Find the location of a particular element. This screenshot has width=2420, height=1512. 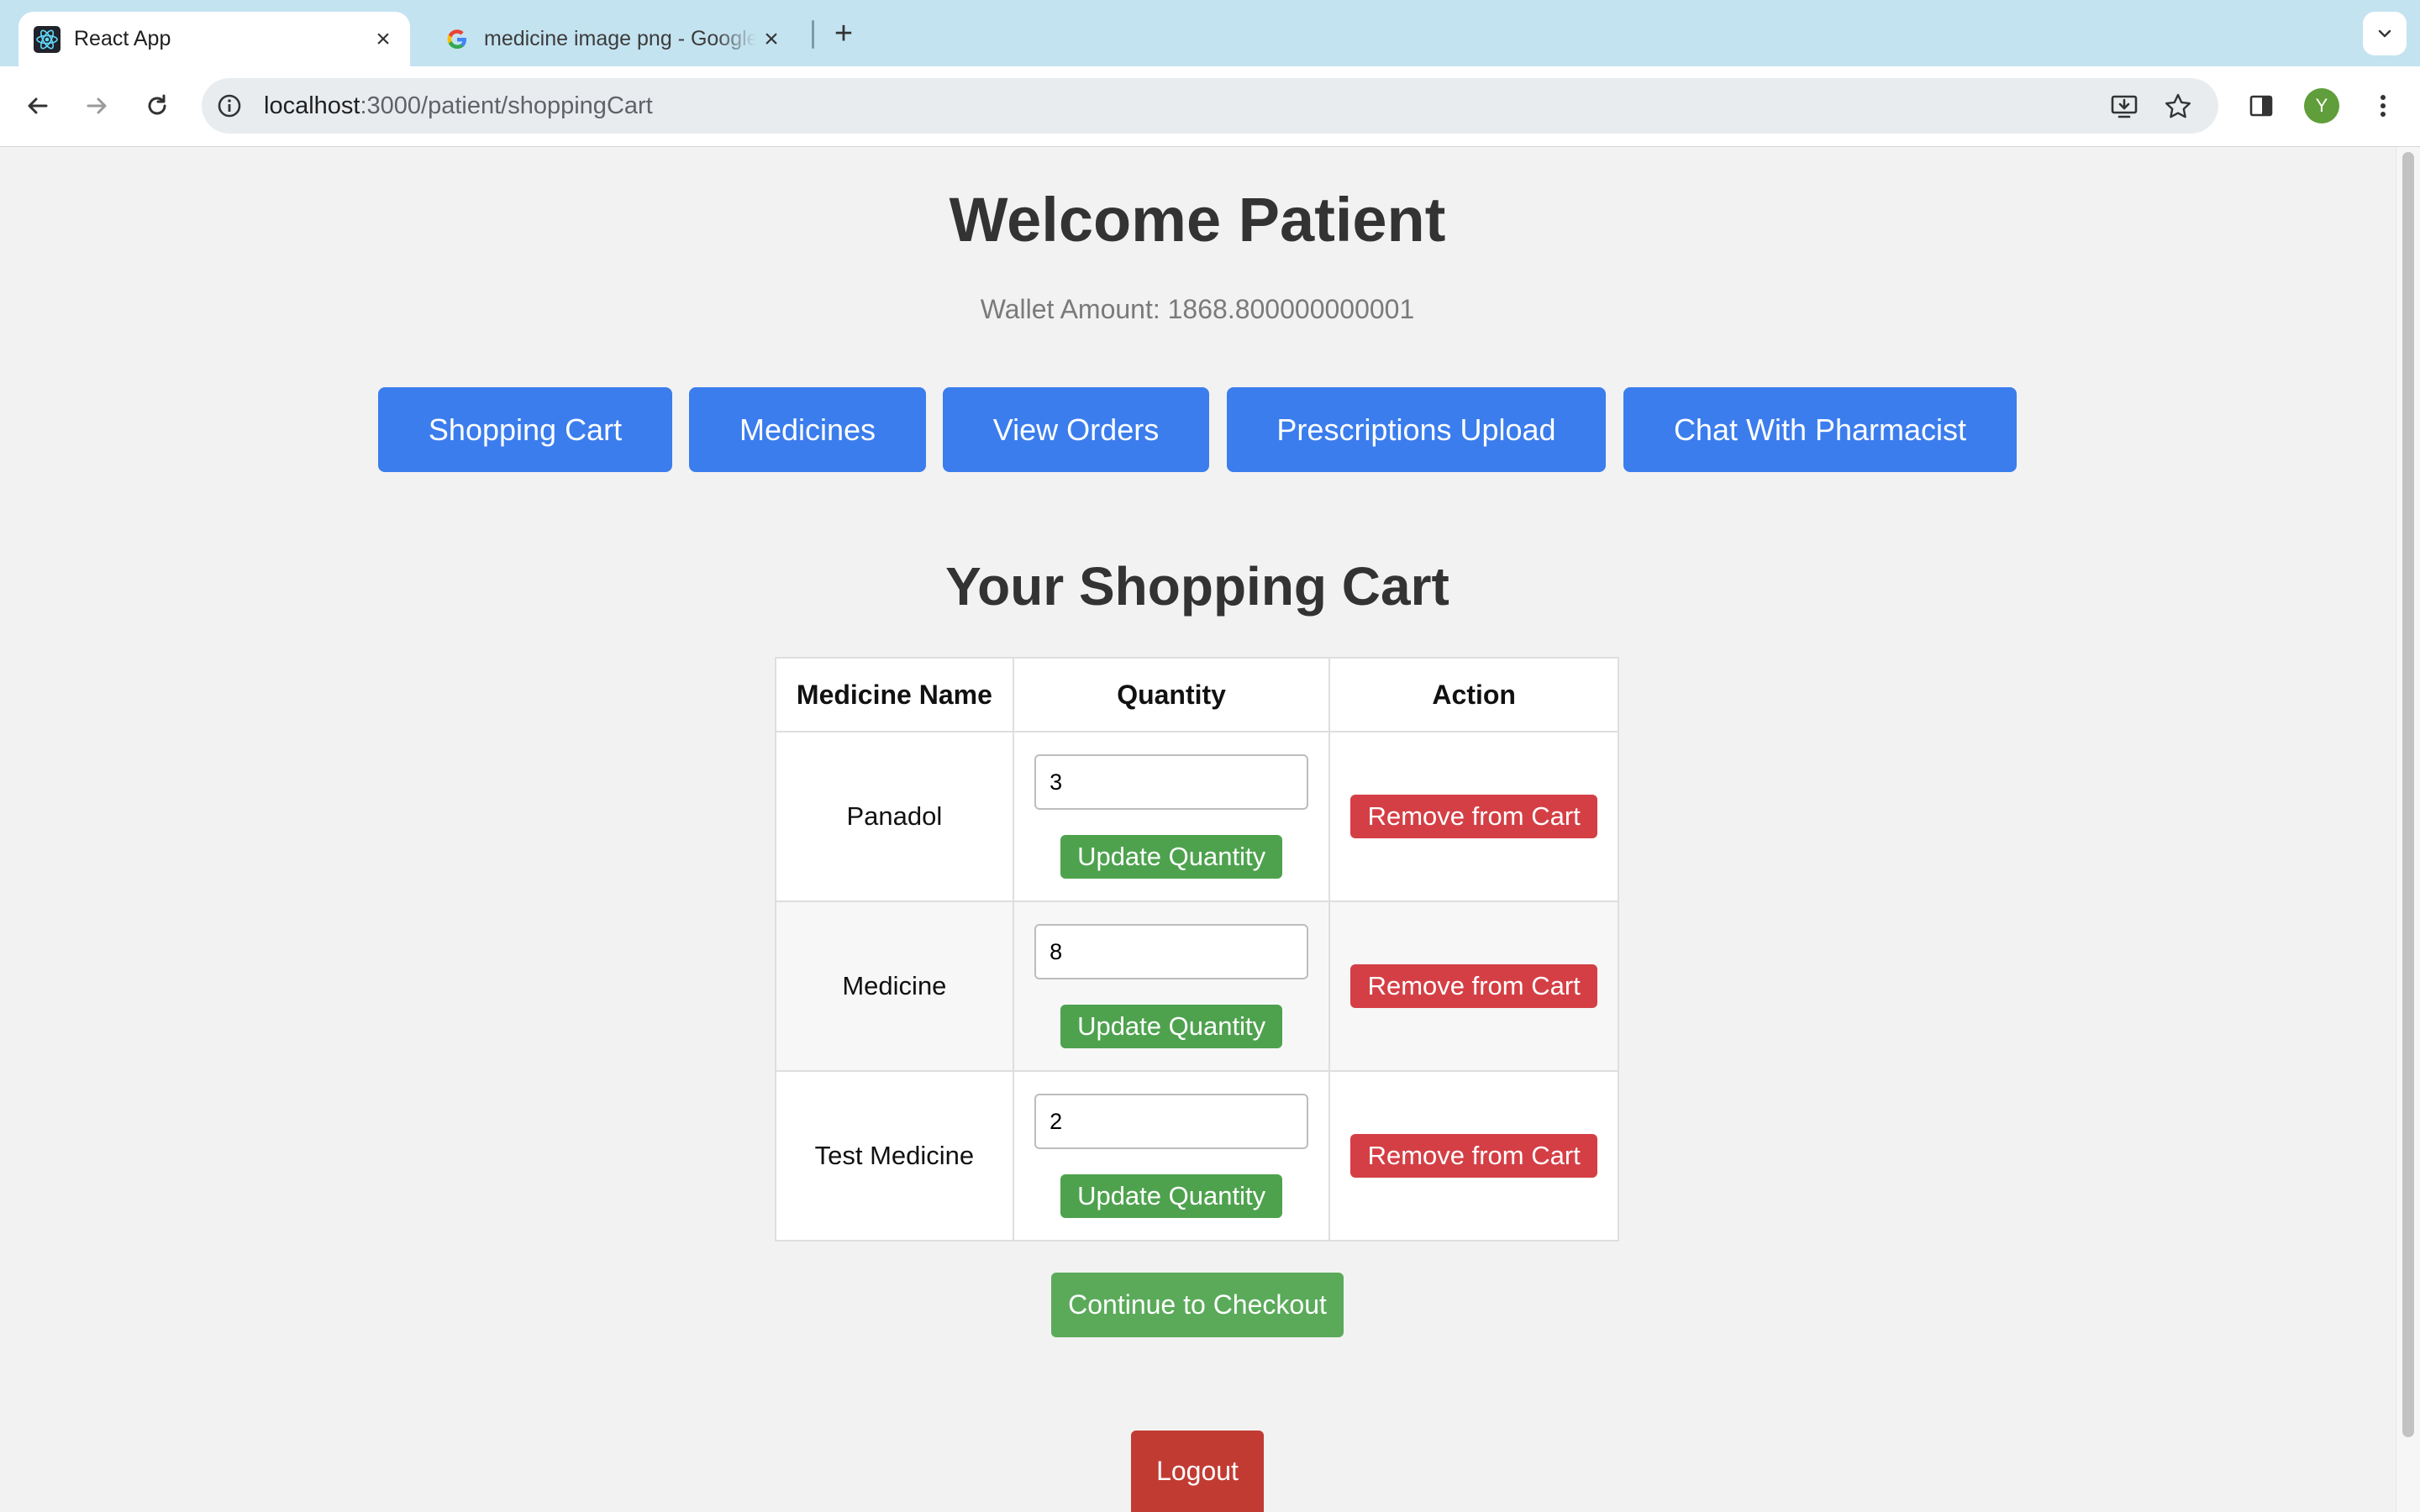

tab-react-app: React App × is located at coordinates (214, 39).